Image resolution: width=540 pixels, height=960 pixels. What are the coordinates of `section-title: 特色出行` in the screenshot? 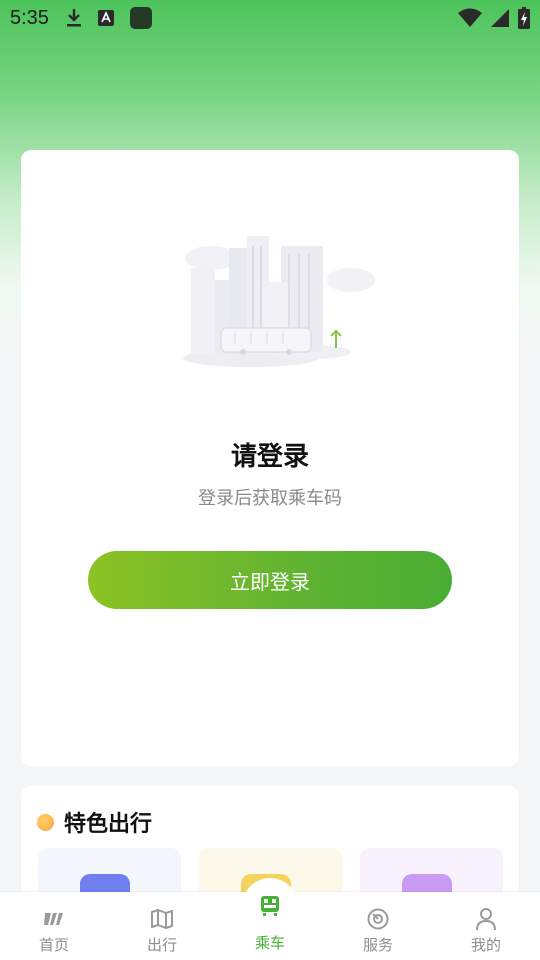 It's located at (108, 824).